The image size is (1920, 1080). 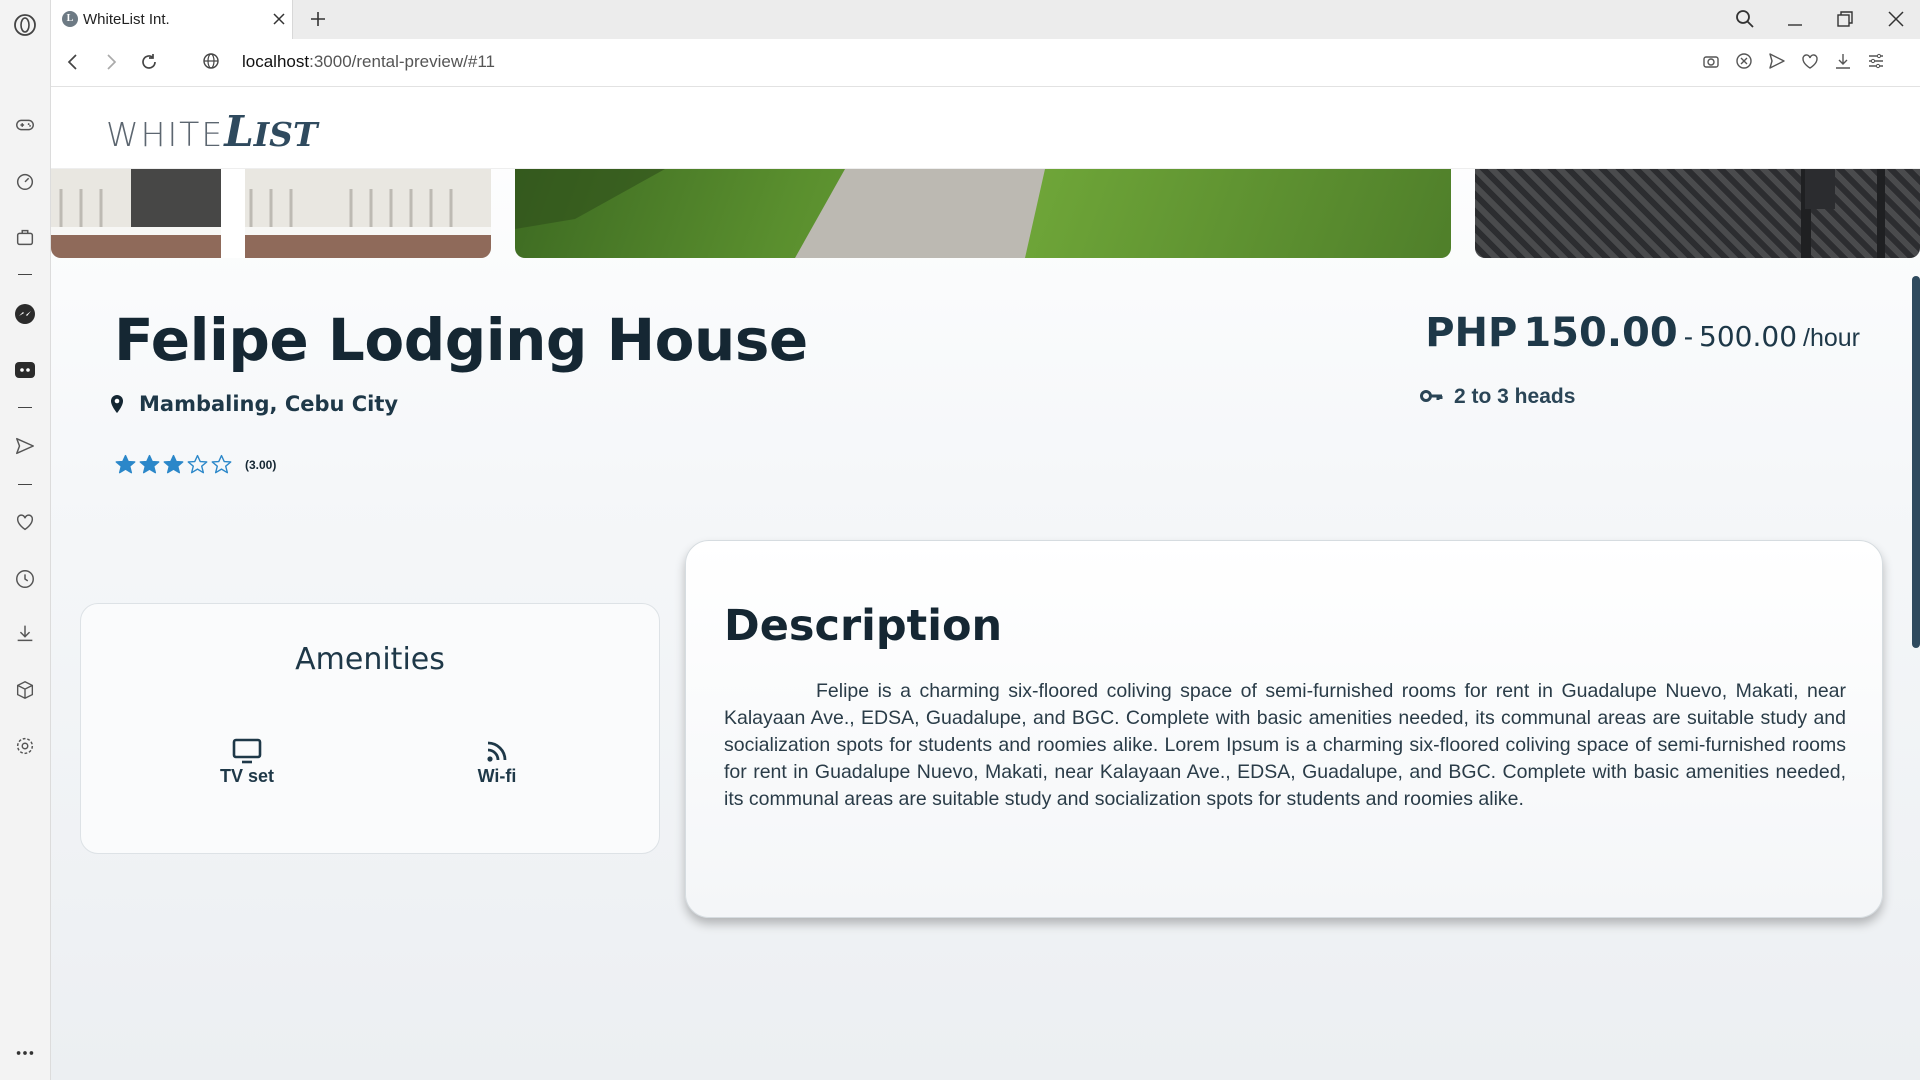 What do you see at coordinates (983, 213) in the screenshot?
I see `gallery-image-lawn` at bounding box center [983, 213].